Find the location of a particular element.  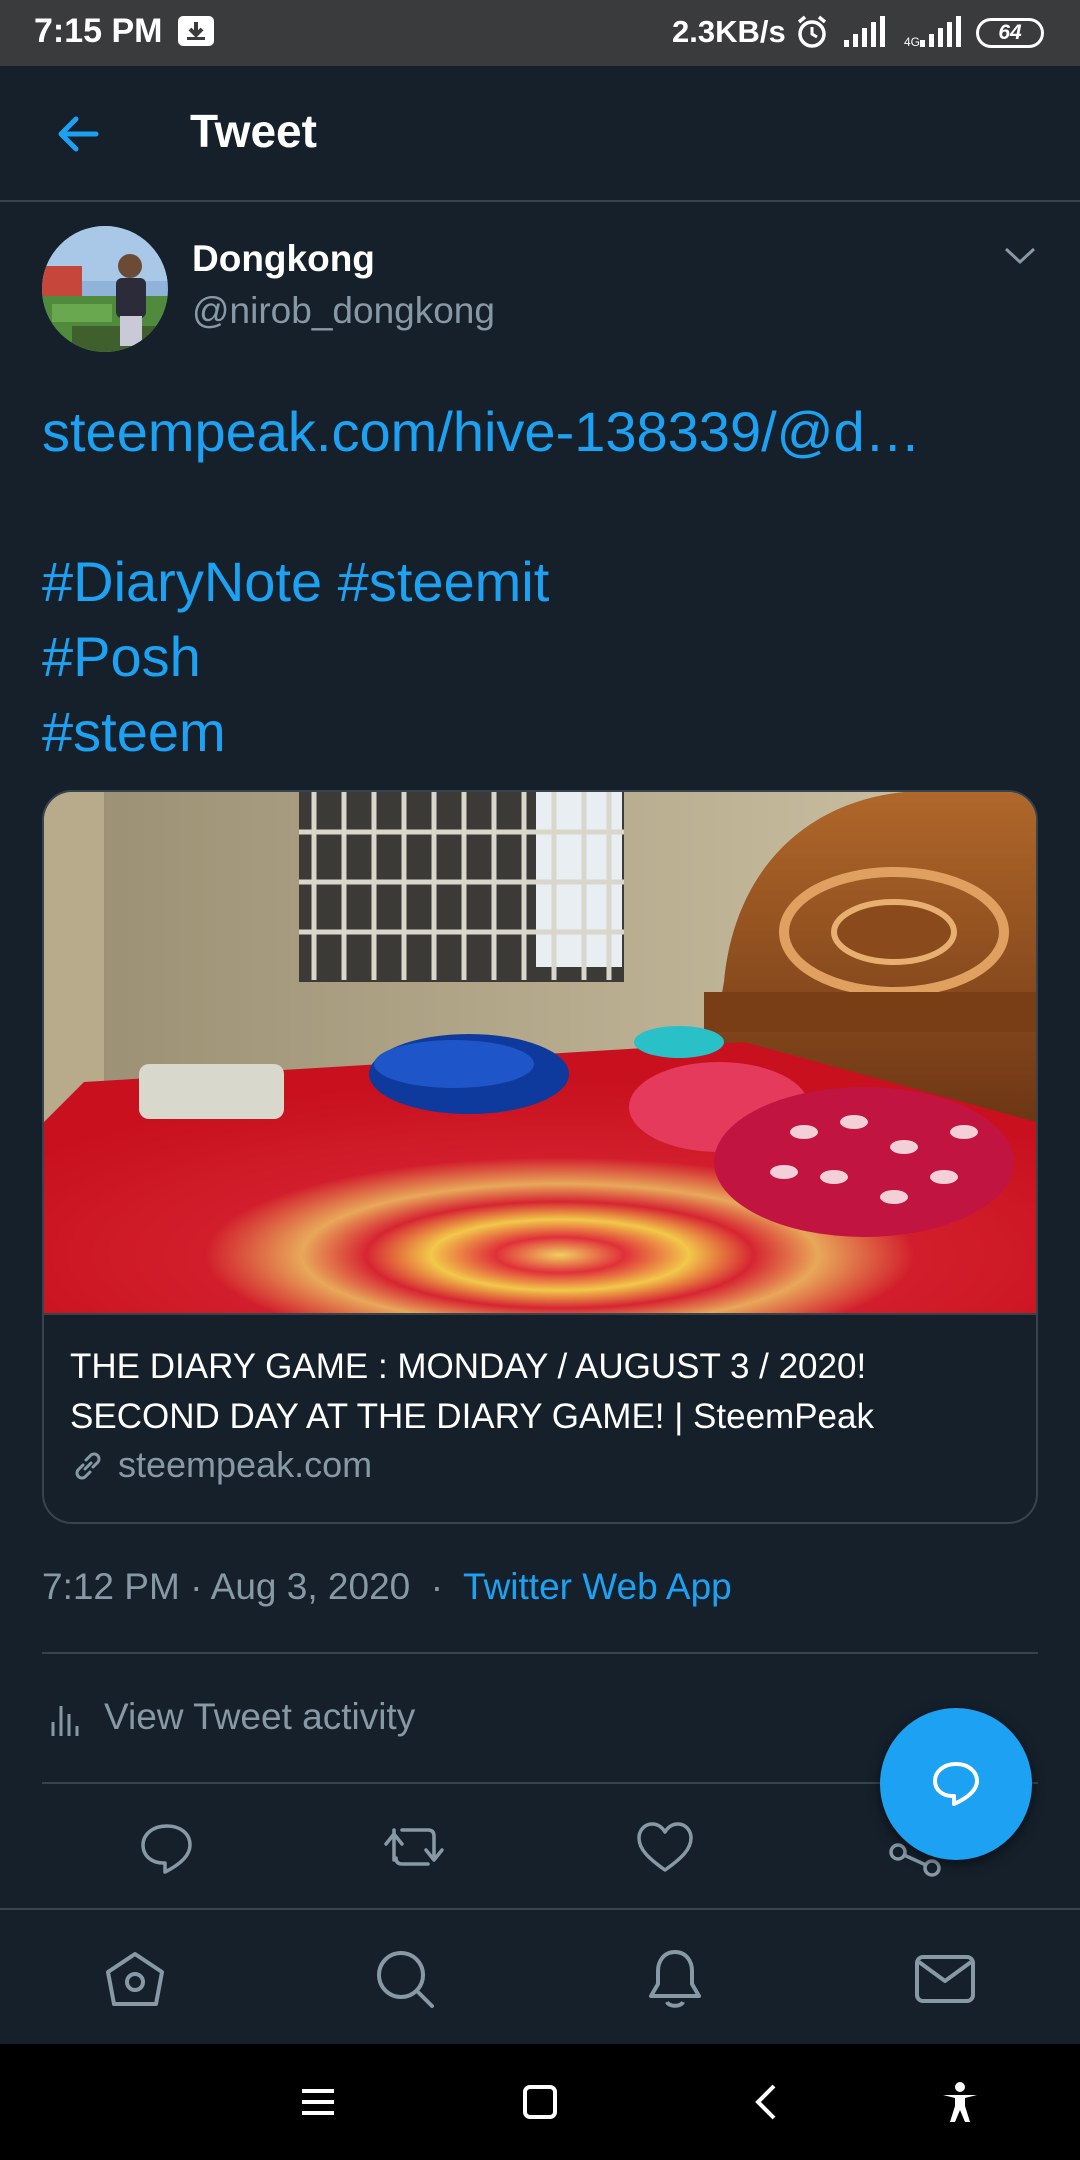

reply-icon is located at coordinates (167, 1847).